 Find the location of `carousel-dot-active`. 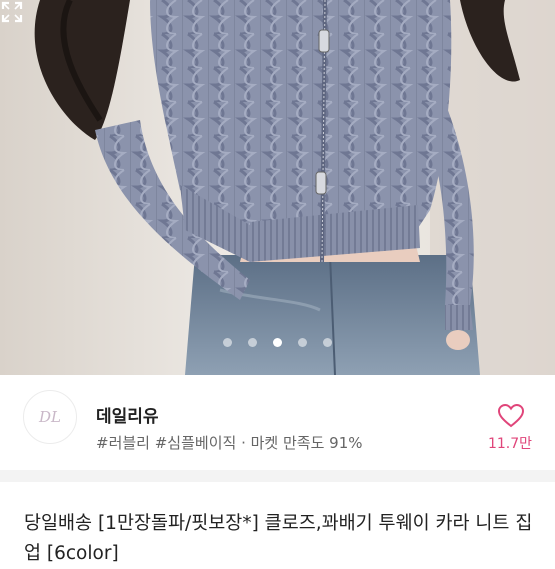

carousel-dot-active is located at coordinates (277, 342).